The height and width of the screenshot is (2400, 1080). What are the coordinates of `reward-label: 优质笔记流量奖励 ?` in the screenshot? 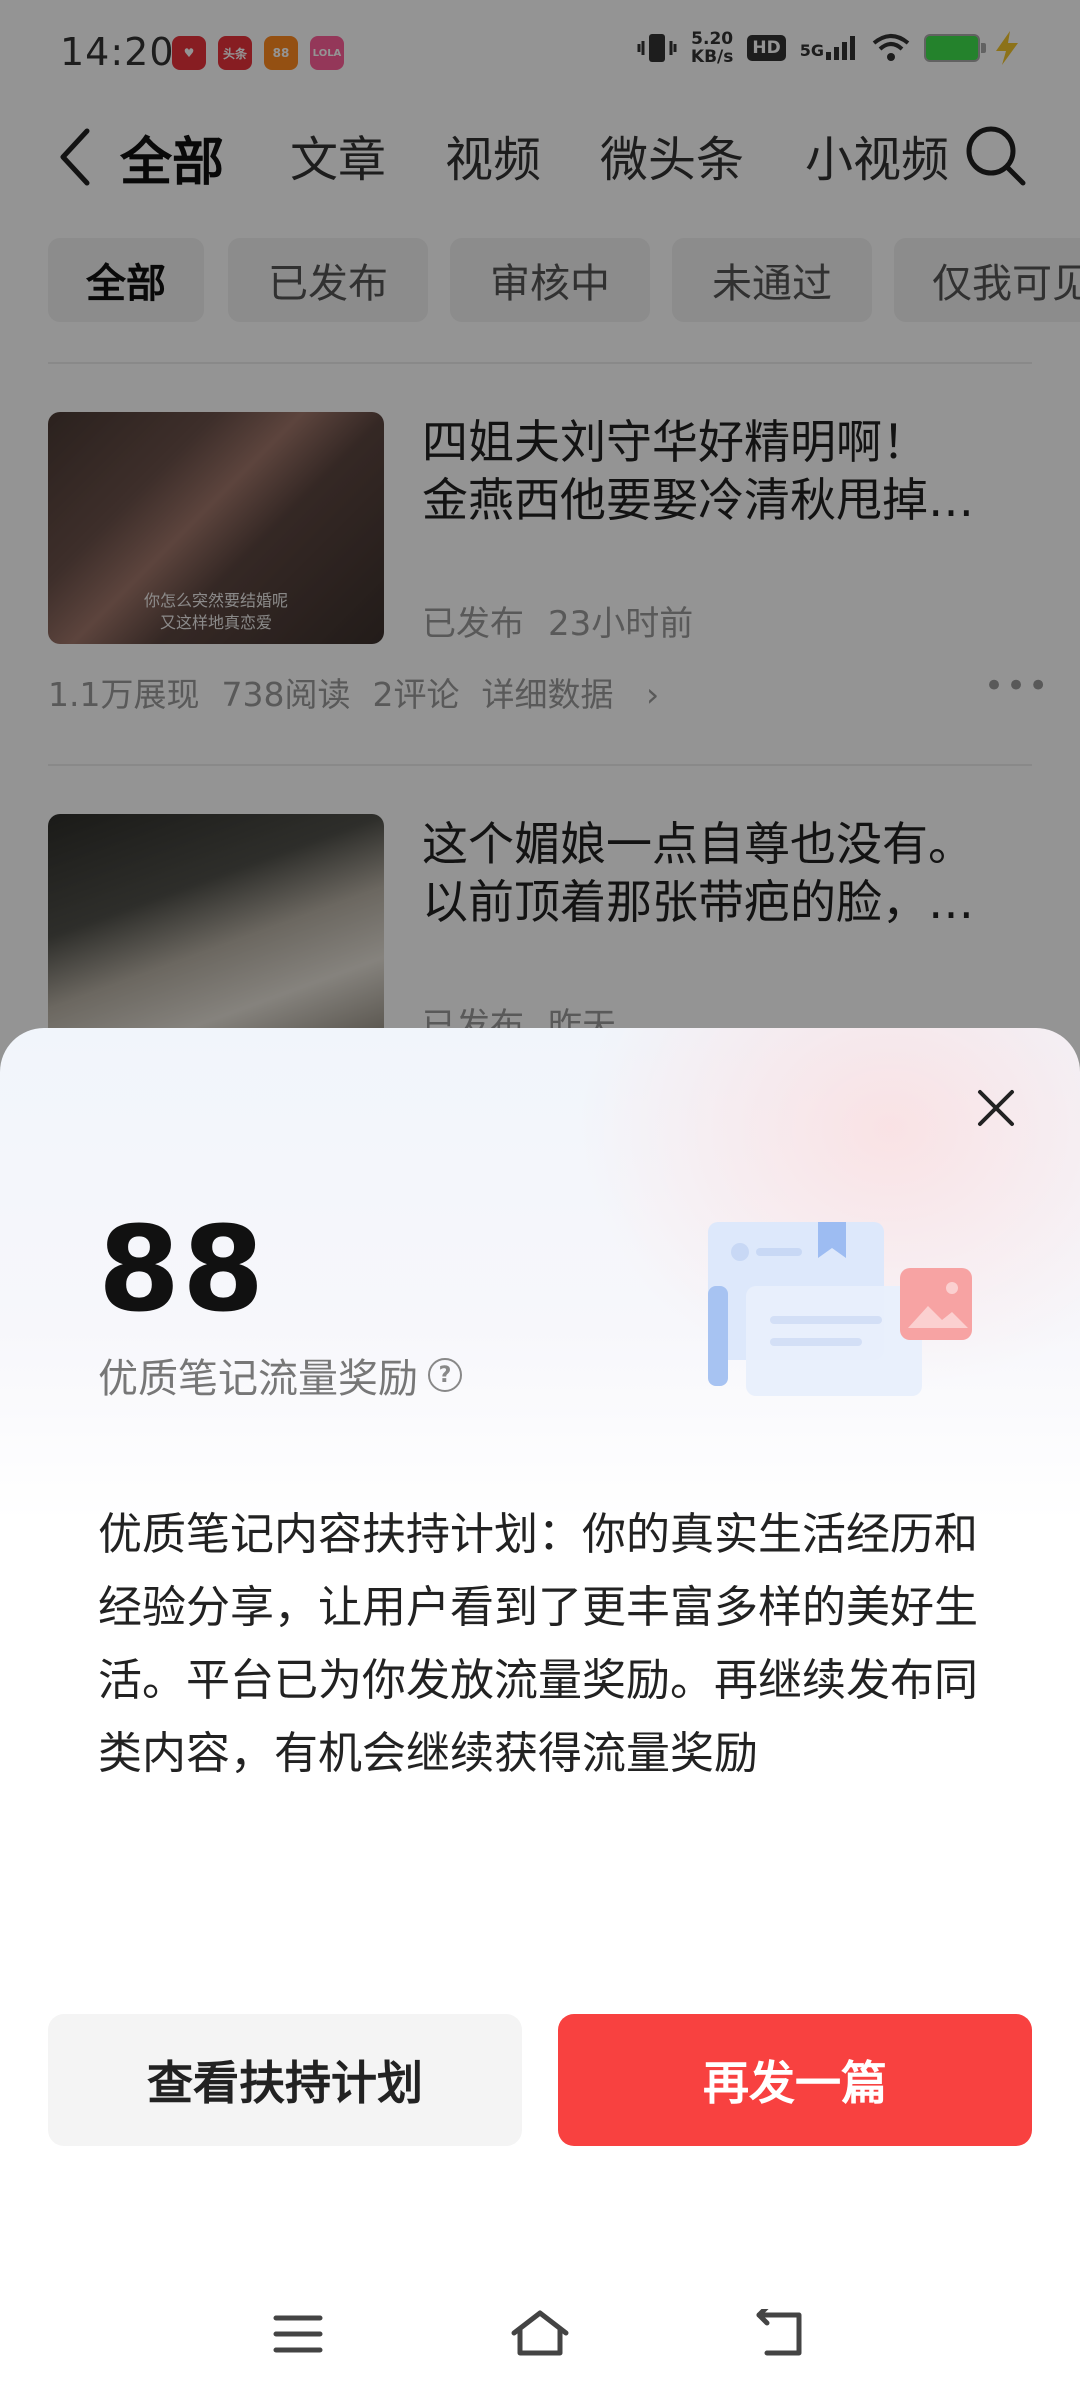 It's located at (280, 1375).